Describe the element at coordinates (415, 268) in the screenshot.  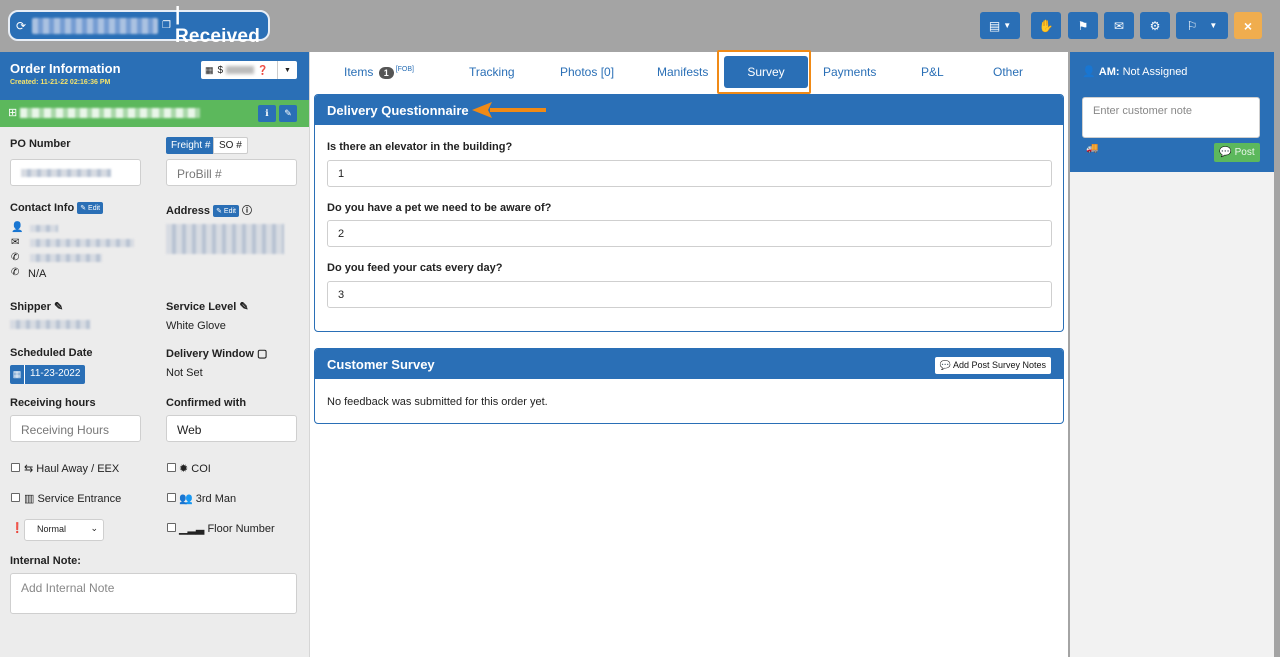
I see `question-label: Do you feed your cats every day?` at that location.